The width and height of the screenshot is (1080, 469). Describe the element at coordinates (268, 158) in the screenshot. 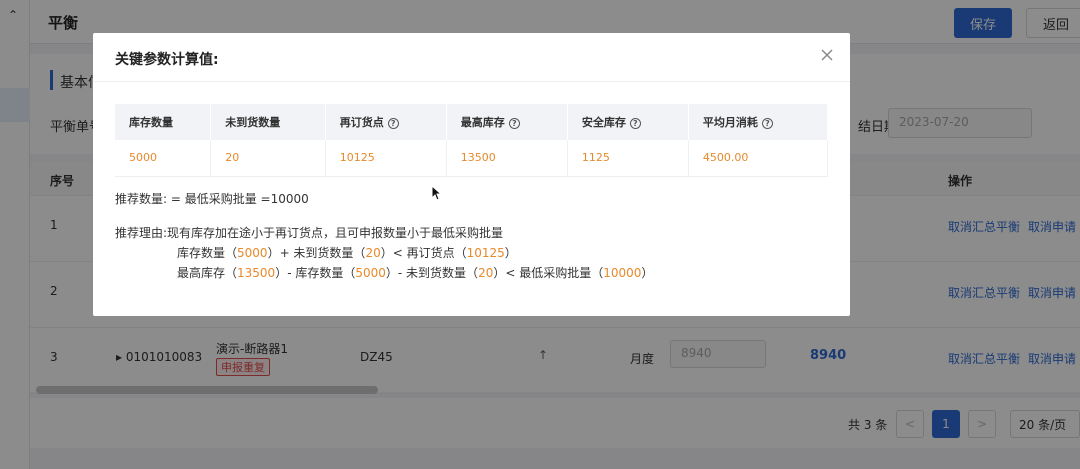

I see `value-incoming-qty: 20` at that location.